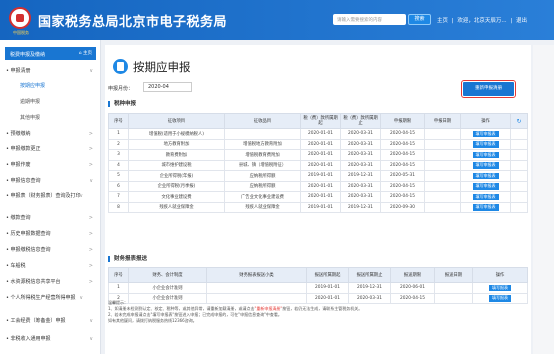 The image size is (554, 354). I want to click on table-cell: 增值税地方教育附加, so click(262, 144).